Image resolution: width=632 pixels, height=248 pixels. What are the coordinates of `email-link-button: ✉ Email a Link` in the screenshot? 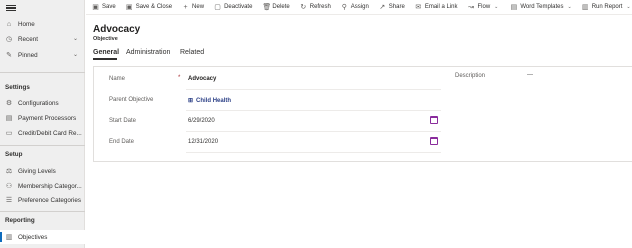 It's located at (436, 7).